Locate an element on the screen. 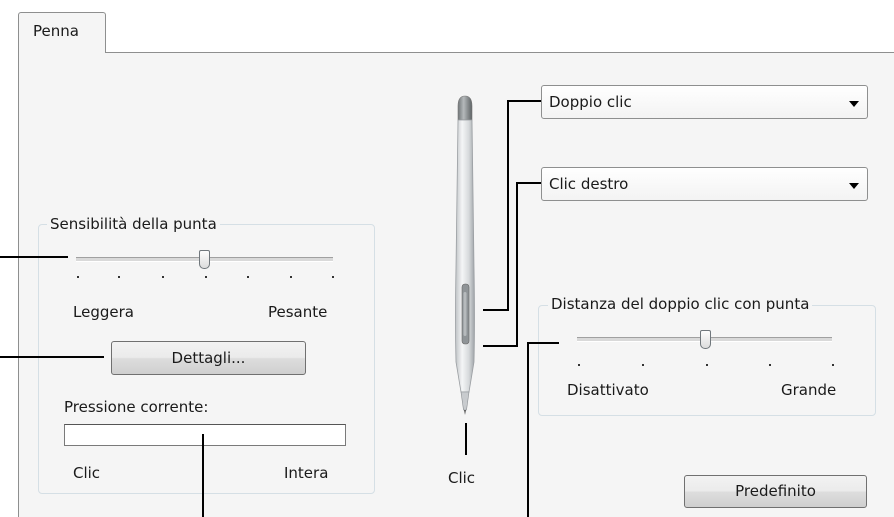 This screenshot has height=517, width=894. double-click-distance-slider-thumb is located at coordinates (705, 339).